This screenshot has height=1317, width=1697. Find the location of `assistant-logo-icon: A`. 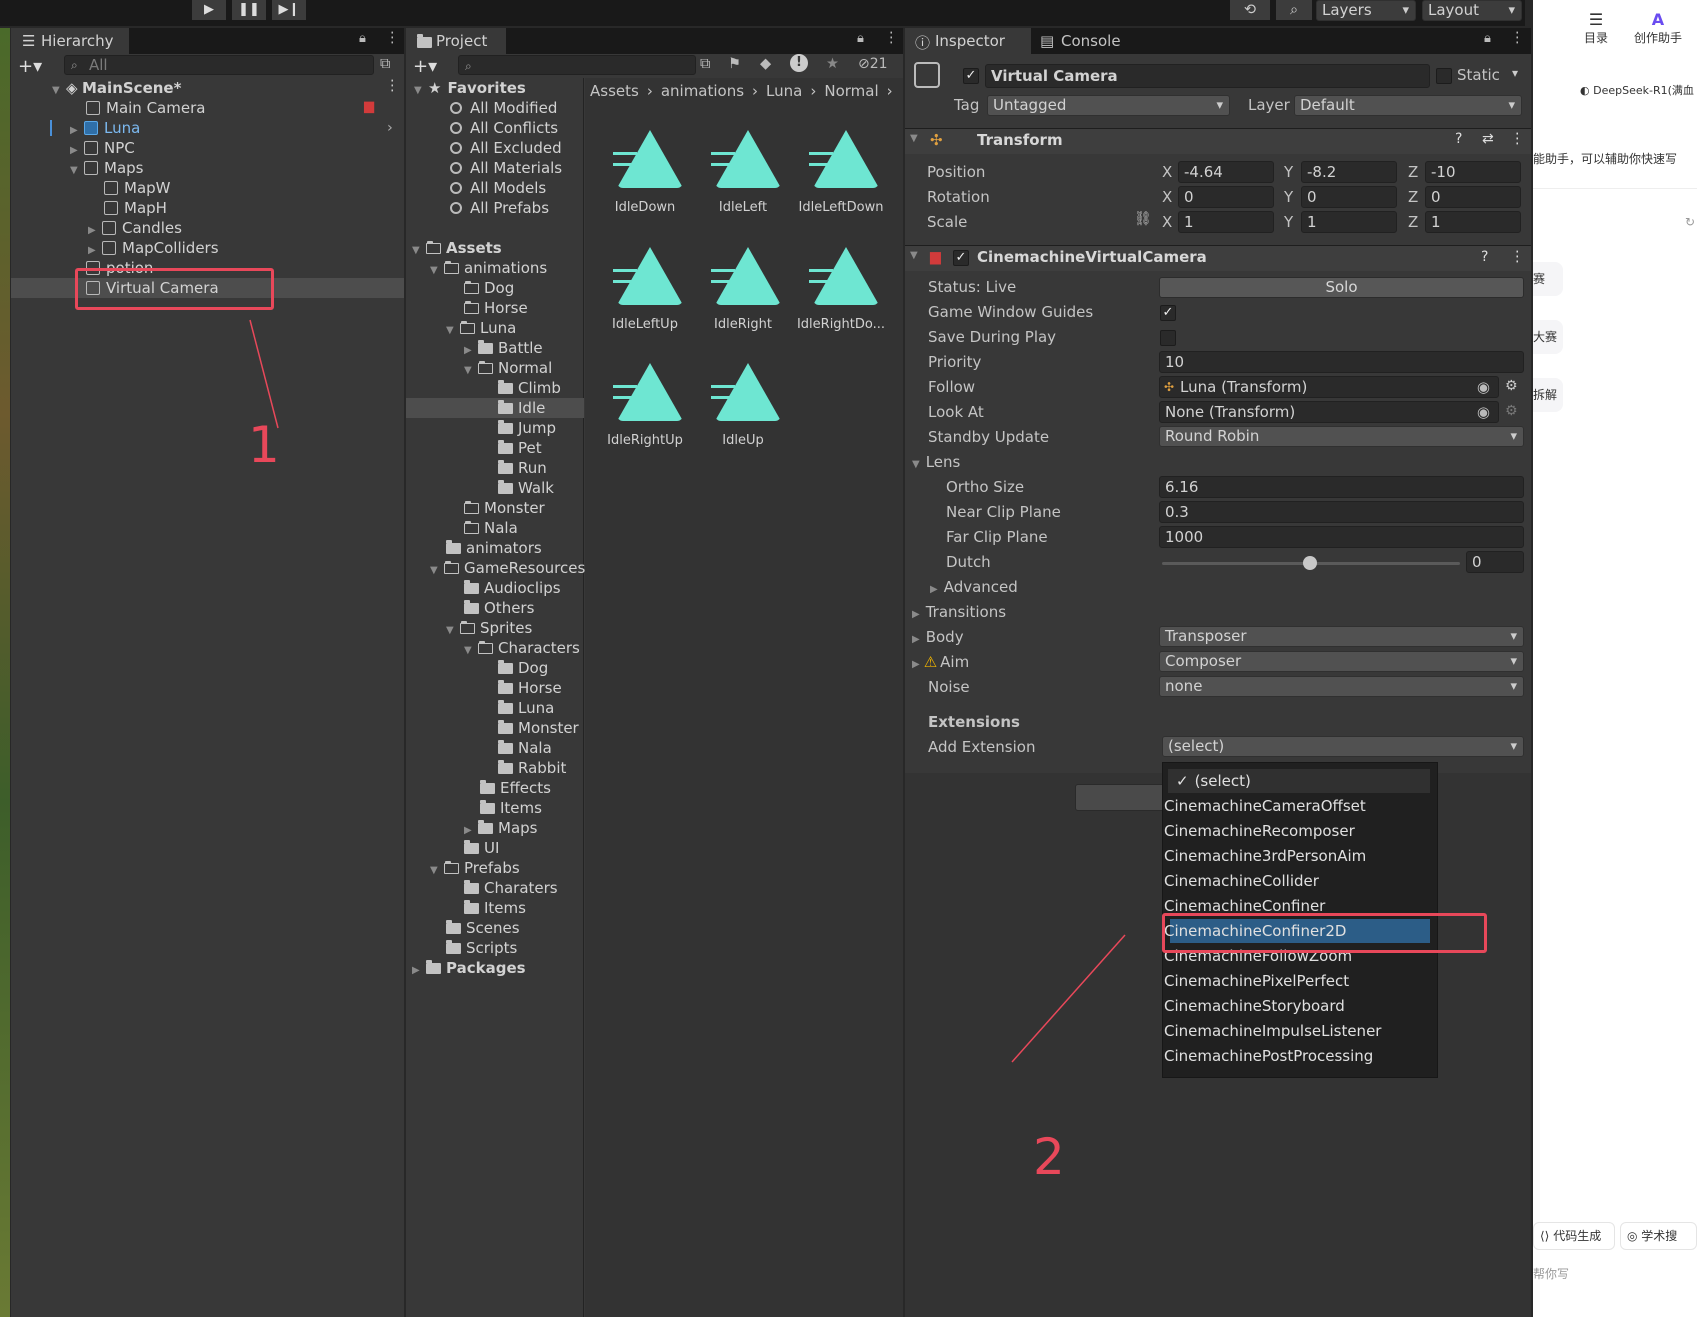

assistant-logo-icon: A is located at coordinates (1658, 19).